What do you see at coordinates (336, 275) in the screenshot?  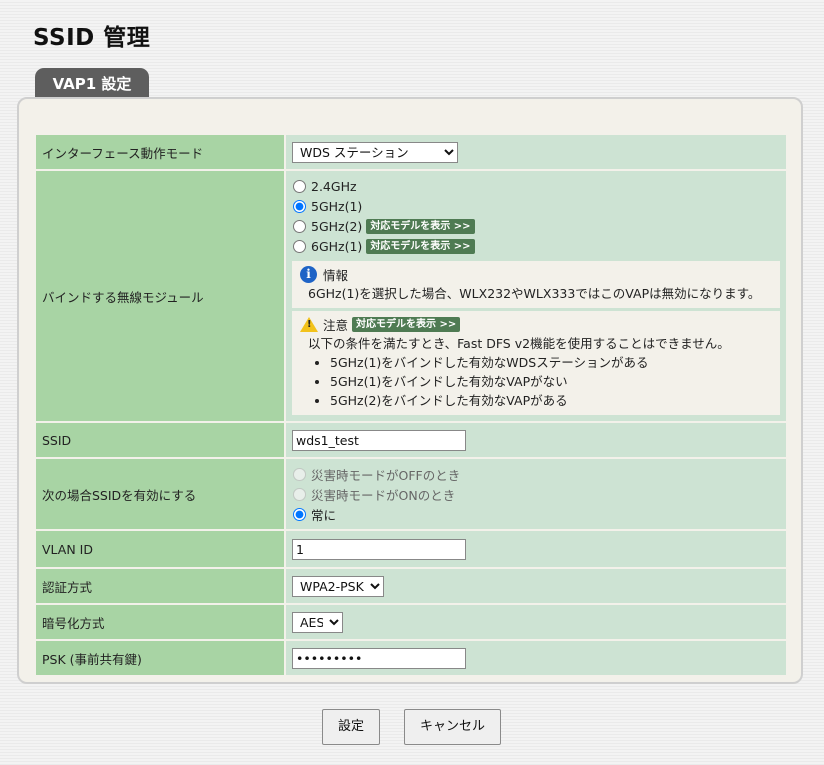 I see `info-title: 情報` at bounding box center [336, 275].